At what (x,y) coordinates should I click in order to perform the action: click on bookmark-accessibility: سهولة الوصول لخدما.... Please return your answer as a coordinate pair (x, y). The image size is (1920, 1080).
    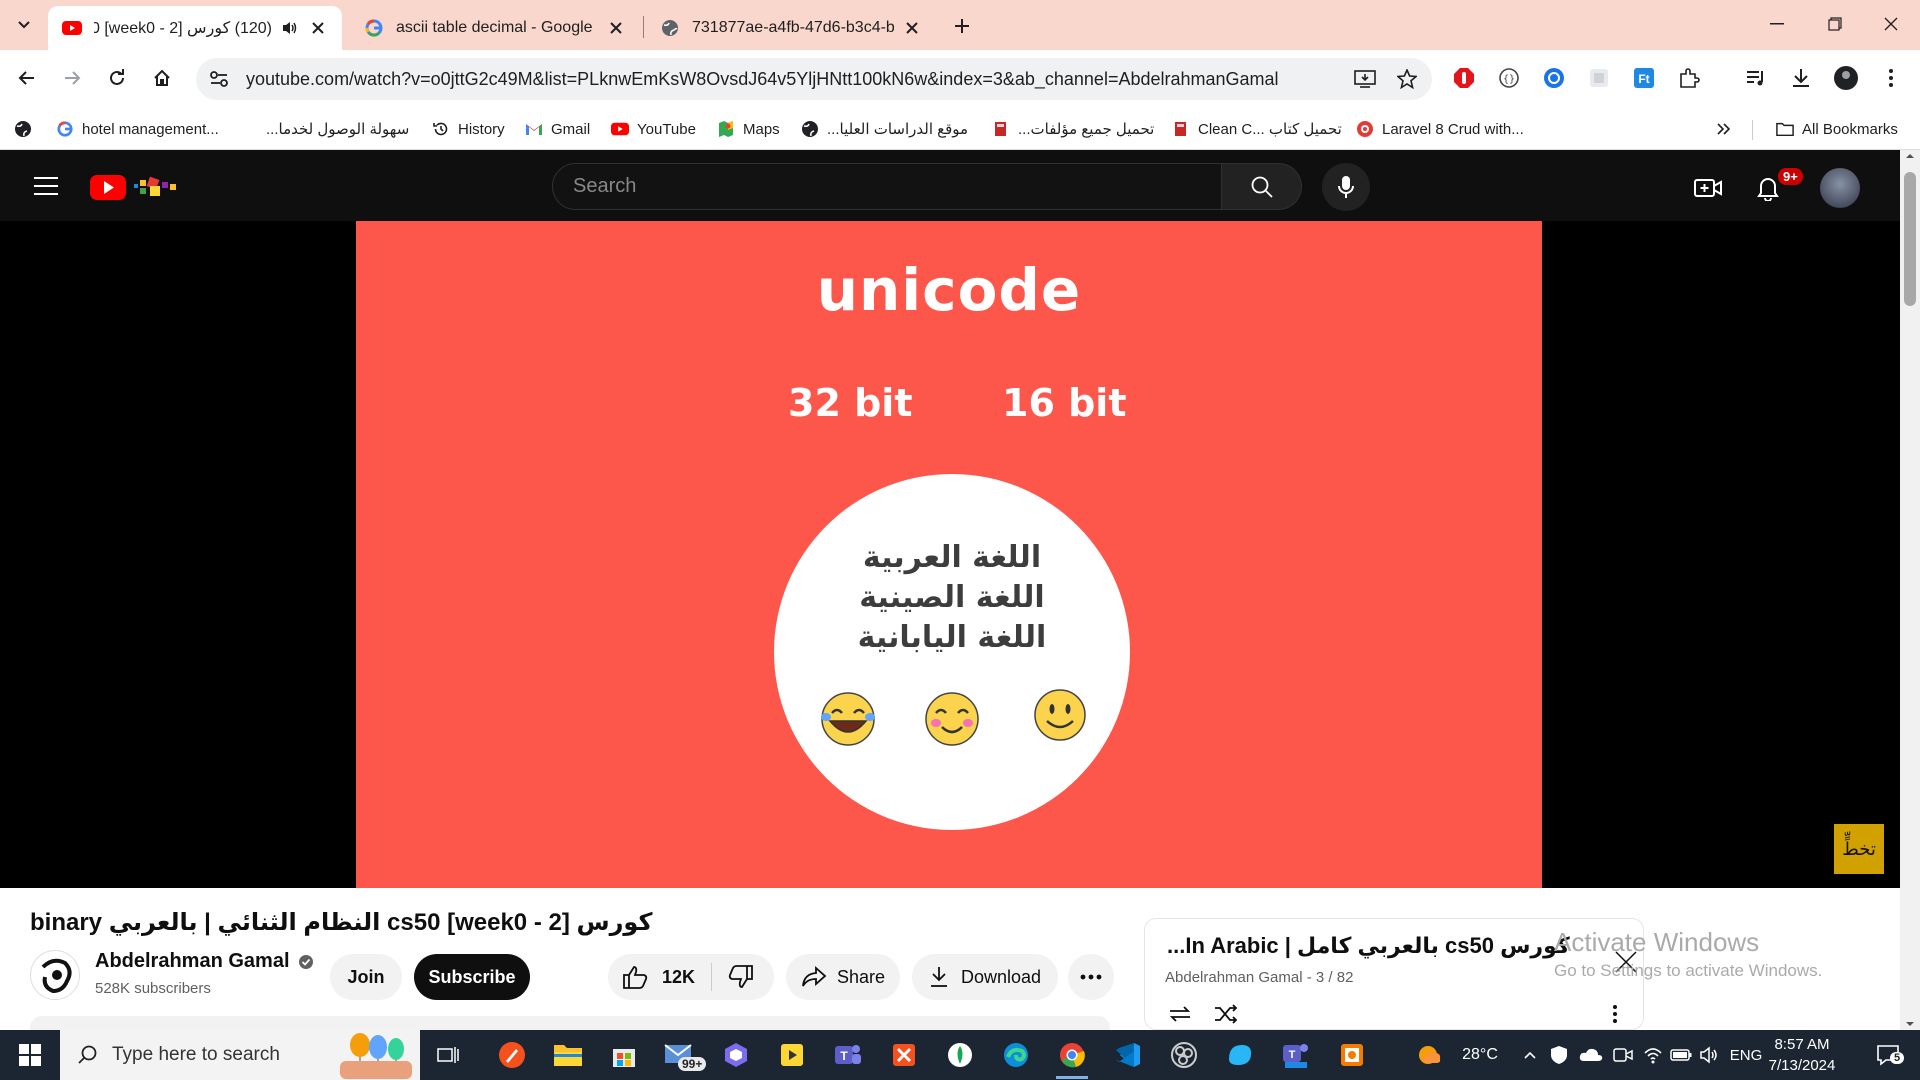
    Looking at the image, I should click on (337, 129).